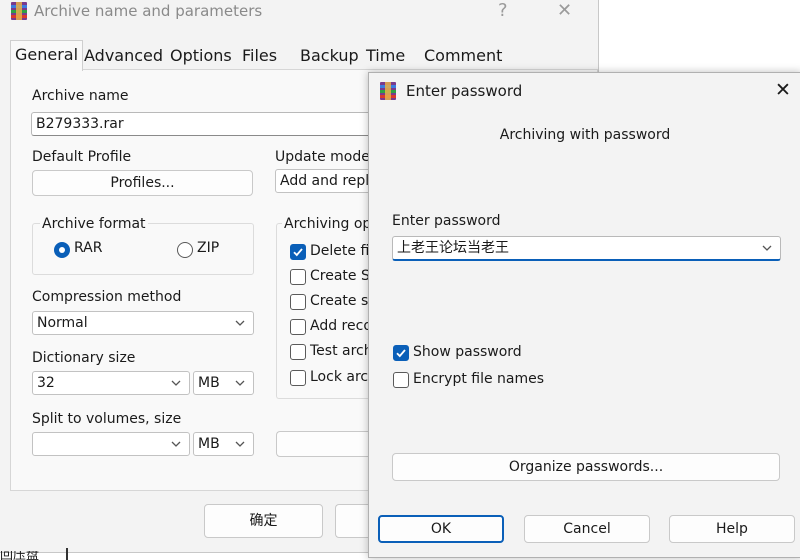 Image resolution: width=800 pixels, height=560 pixels. Describe the element at coordinates (94, 224) in the screenshot. I see `archive-format-label: Archive format` at that location.